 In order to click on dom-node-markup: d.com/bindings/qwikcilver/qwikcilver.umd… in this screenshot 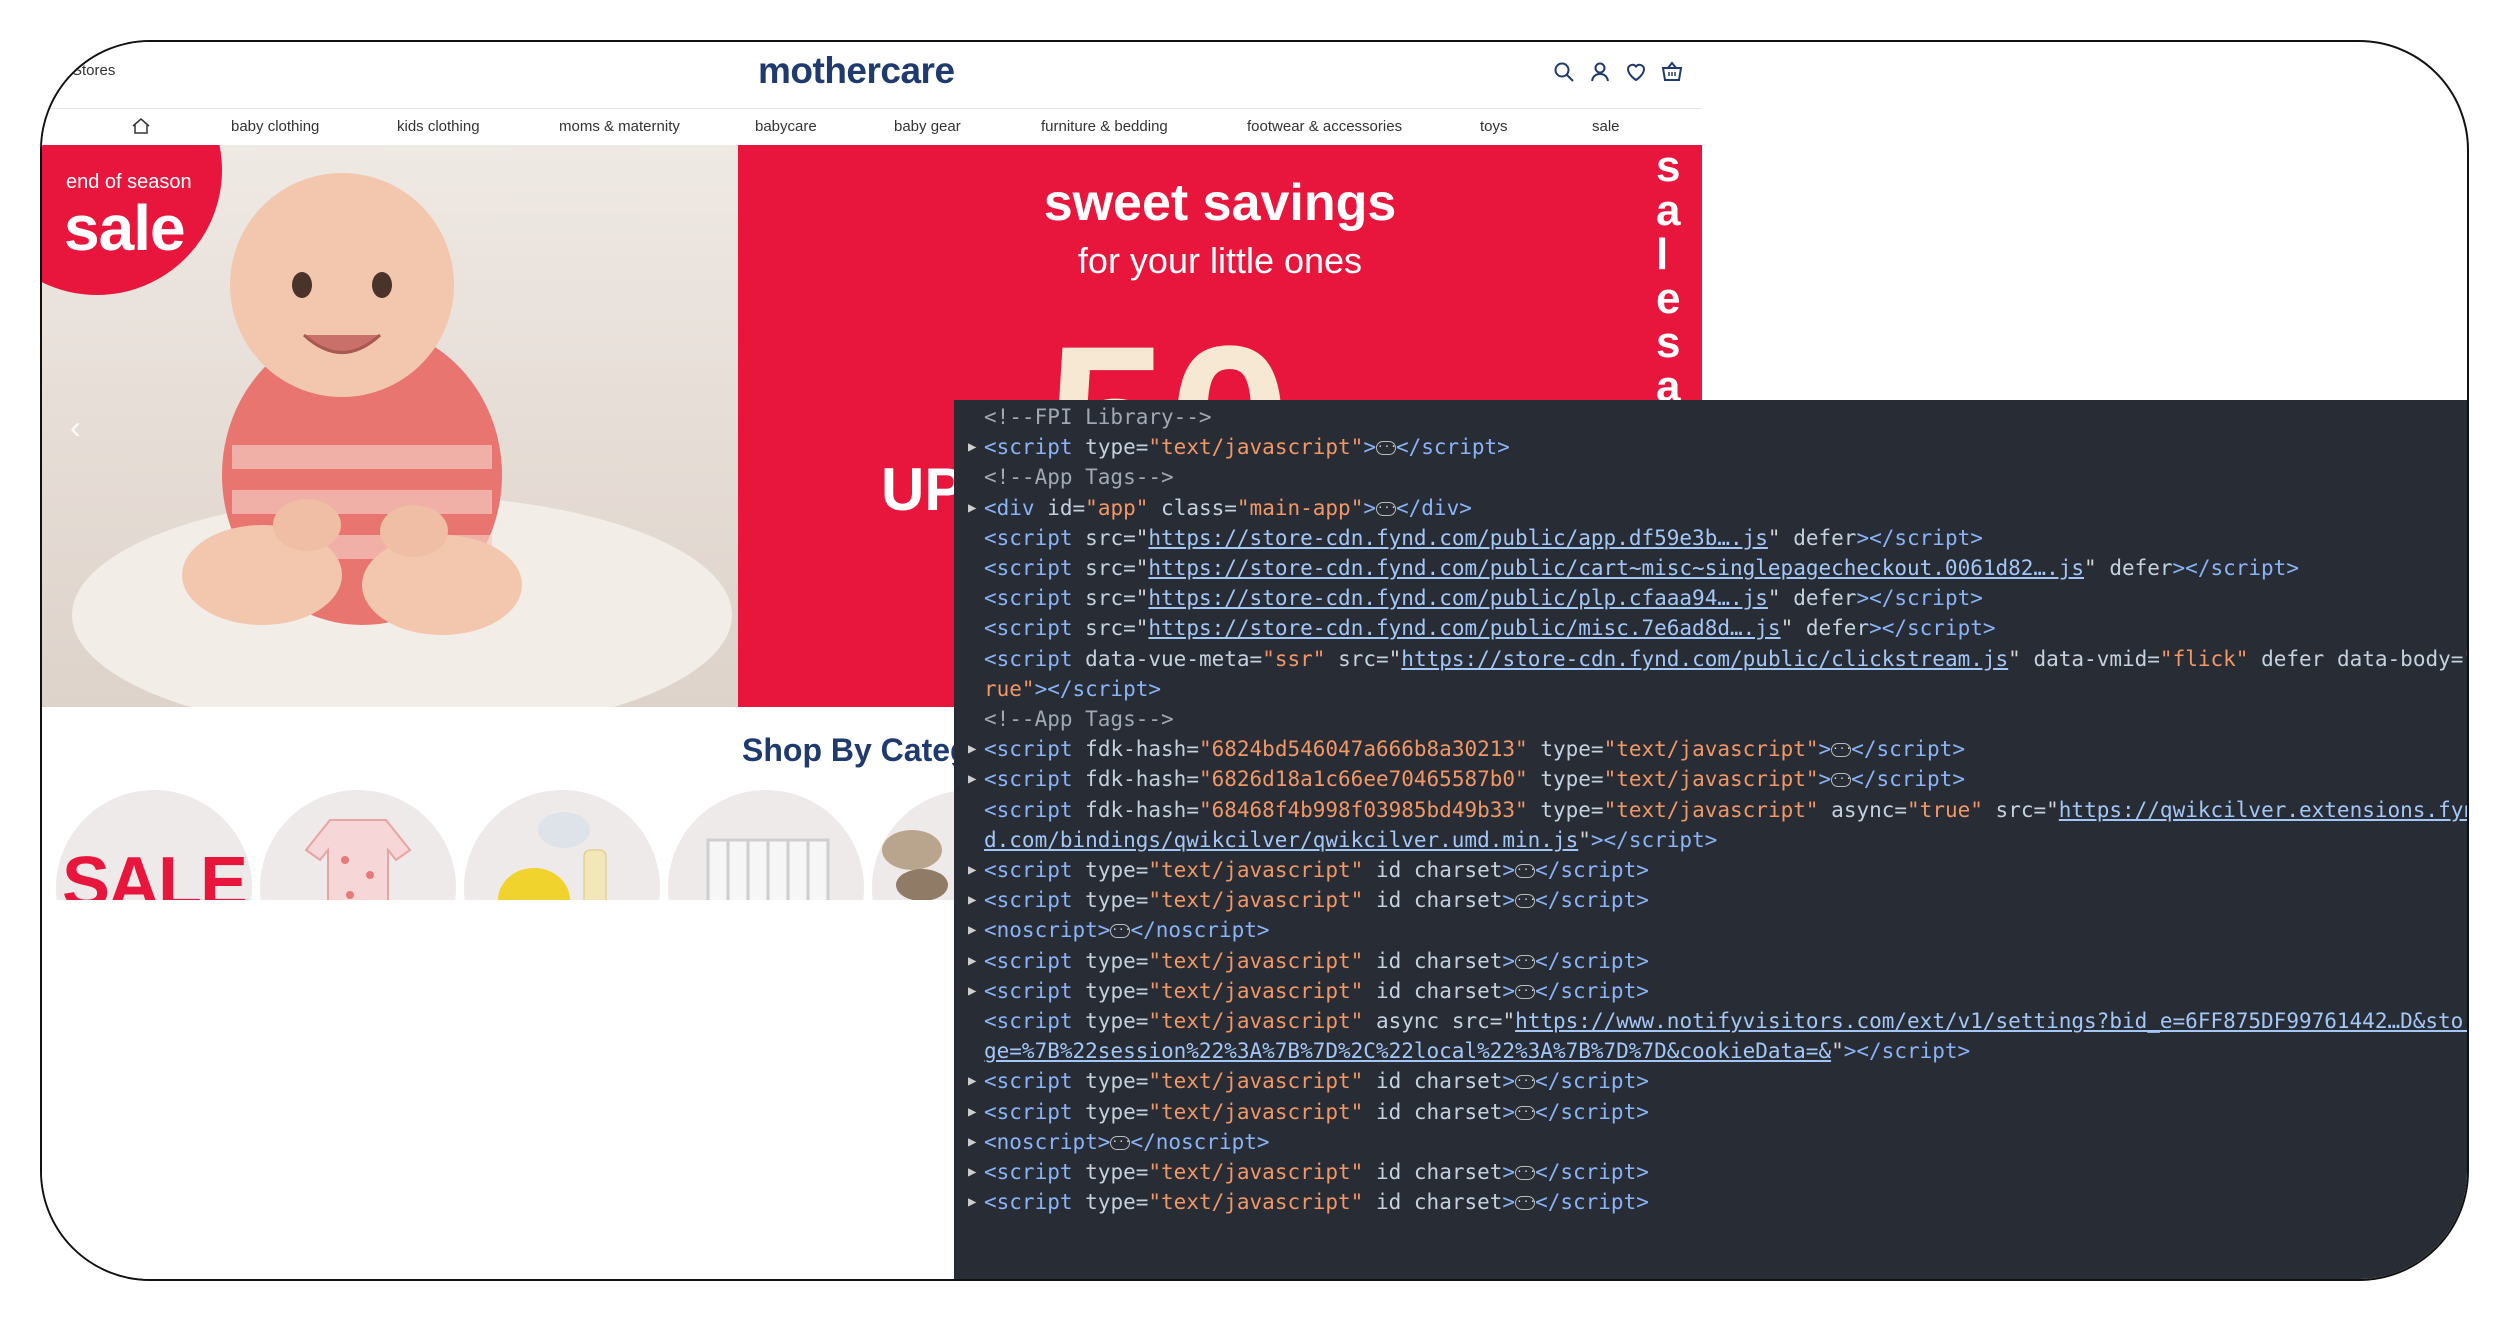, I will do `click(1351, 839)`.